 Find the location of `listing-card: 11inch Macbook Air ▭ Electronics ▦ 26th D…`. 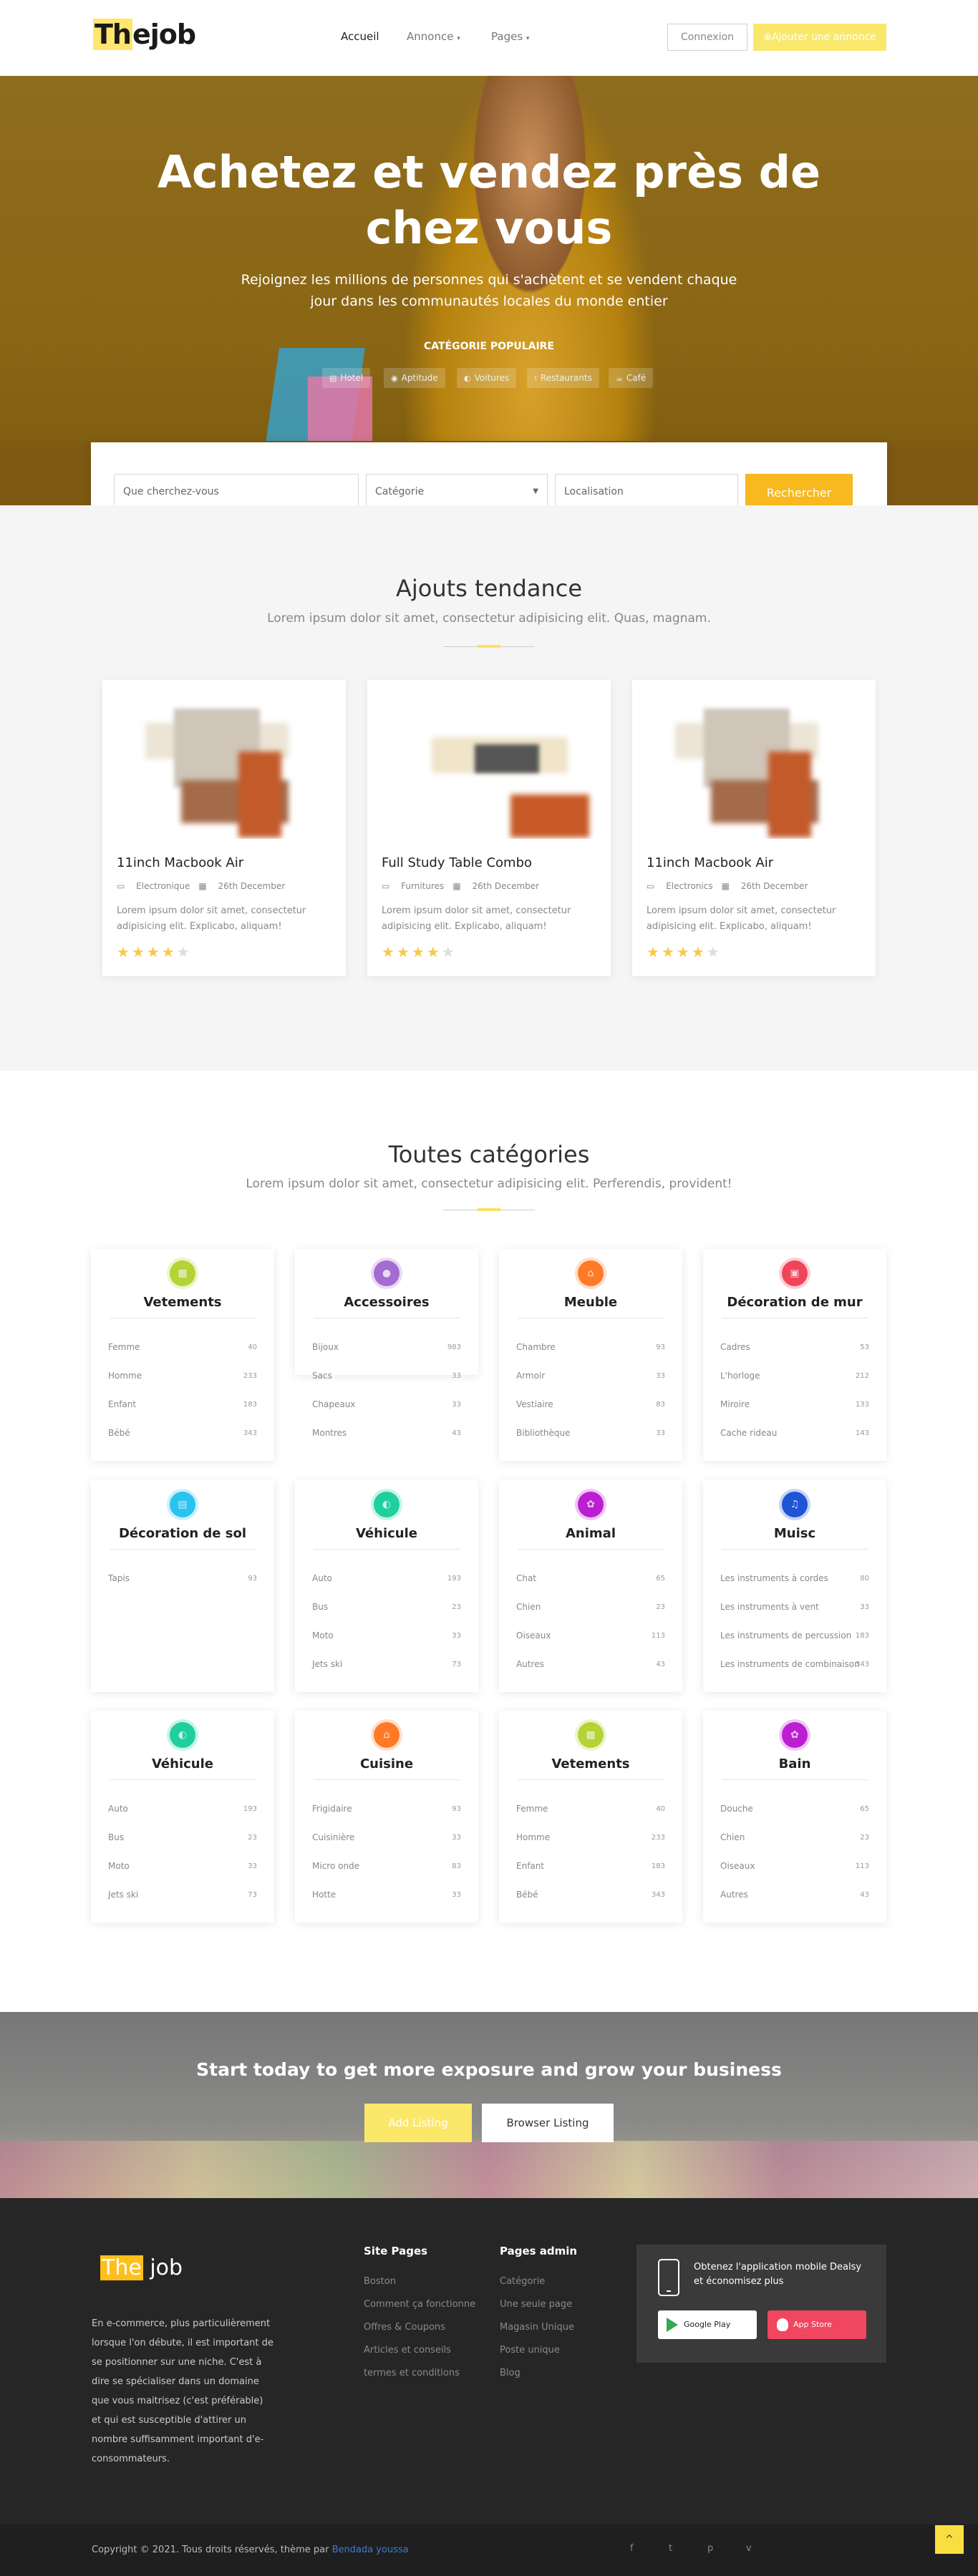

listing-card: 11inch Macbook Air ▭ Electronics ▦ 26th D… is located at coordinates (754, 828).